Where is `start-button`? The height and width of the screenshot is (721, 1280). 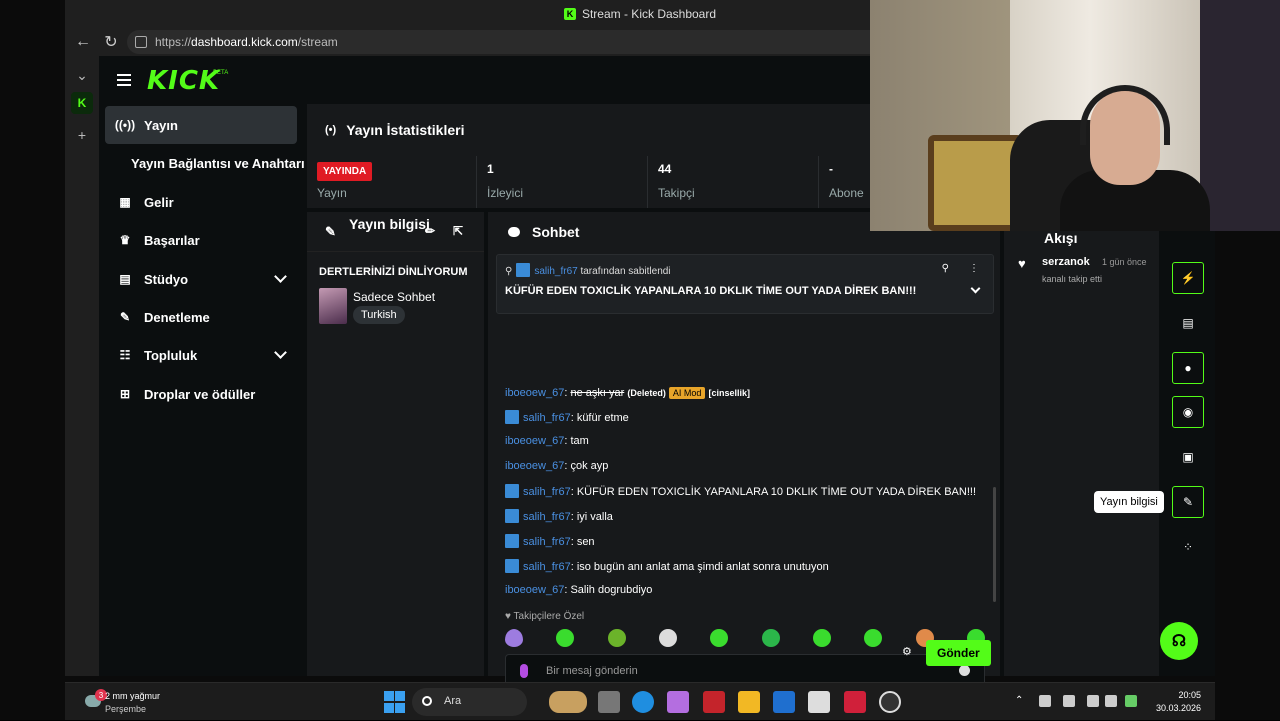
start-button is located at coordinates (395, 702).